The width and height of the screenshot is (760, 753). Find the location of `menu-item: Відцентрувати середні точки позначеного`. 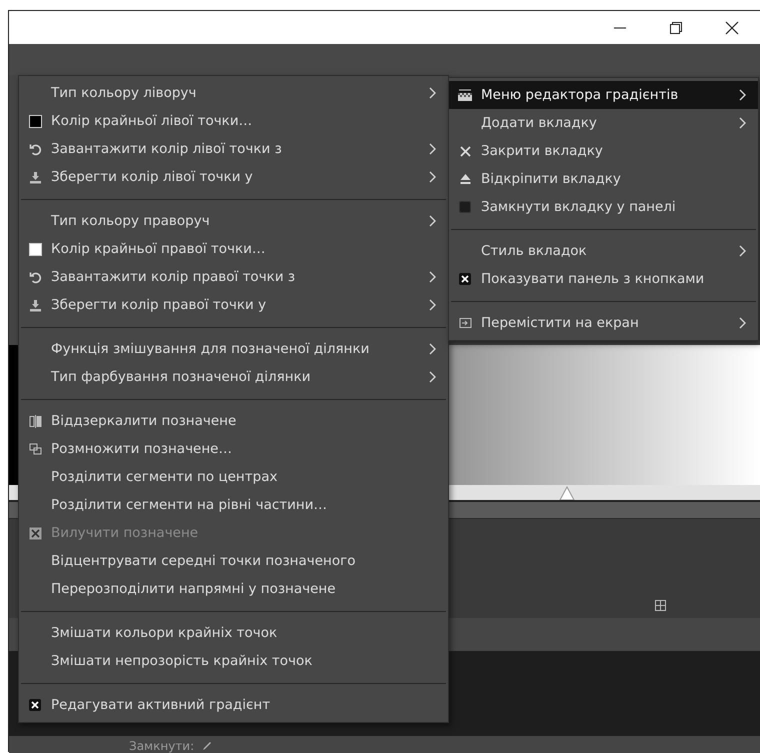

menu-item: Відцентрувати середні точки позначеного is located at coordinates (233, 561).